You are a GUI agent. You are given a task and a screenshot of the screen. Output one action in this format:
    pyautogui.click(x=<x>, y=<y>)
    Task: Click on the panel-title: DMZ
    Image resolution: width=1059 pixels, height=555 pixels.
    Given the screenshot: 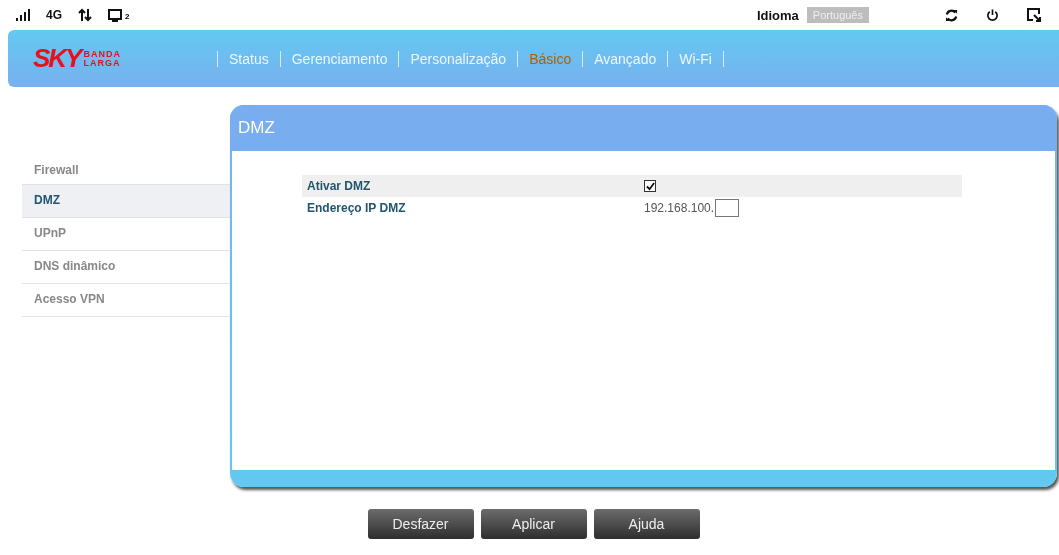 What is the action you would take?
    pyautogui.click(x=256, y=128)
    